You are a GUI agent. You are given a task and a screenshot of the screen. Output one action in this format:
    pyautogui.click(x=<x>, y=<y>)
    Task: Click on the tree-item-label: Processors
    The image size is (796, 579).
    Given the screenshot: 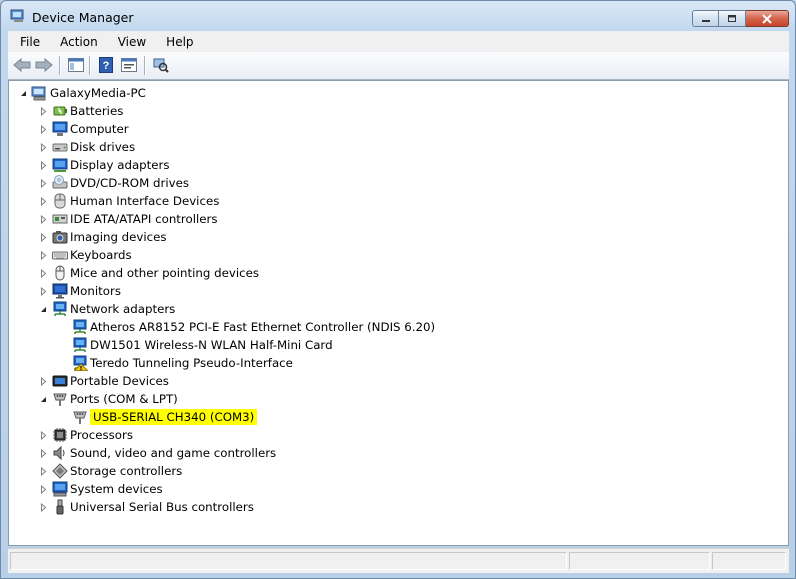 What is the action you would take?
    pyautogui.click(x=101, y=435)
    